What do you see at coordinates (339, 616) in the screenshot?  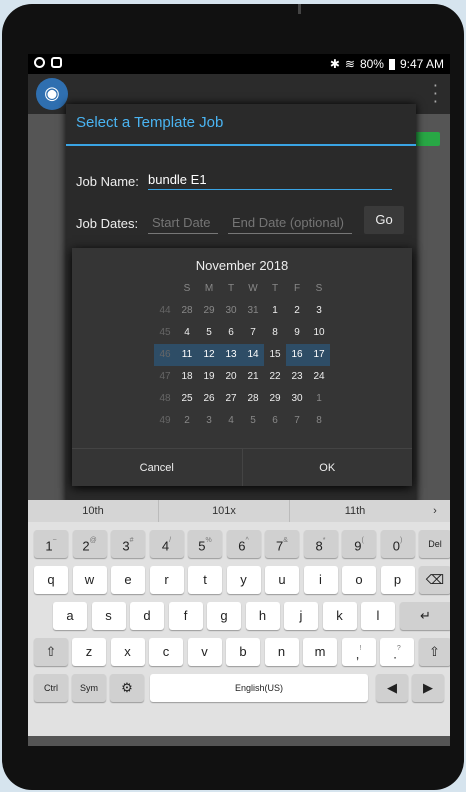 I see `key-k: k` at bounding box center [339, 616].